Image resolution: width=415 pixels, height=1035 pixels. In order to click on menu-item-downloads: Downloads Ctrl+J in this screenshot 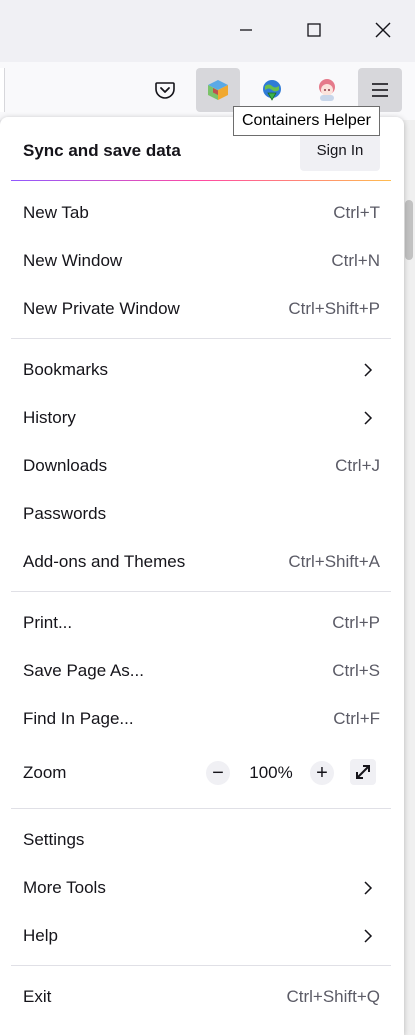, I will do `click(202, 466)`.